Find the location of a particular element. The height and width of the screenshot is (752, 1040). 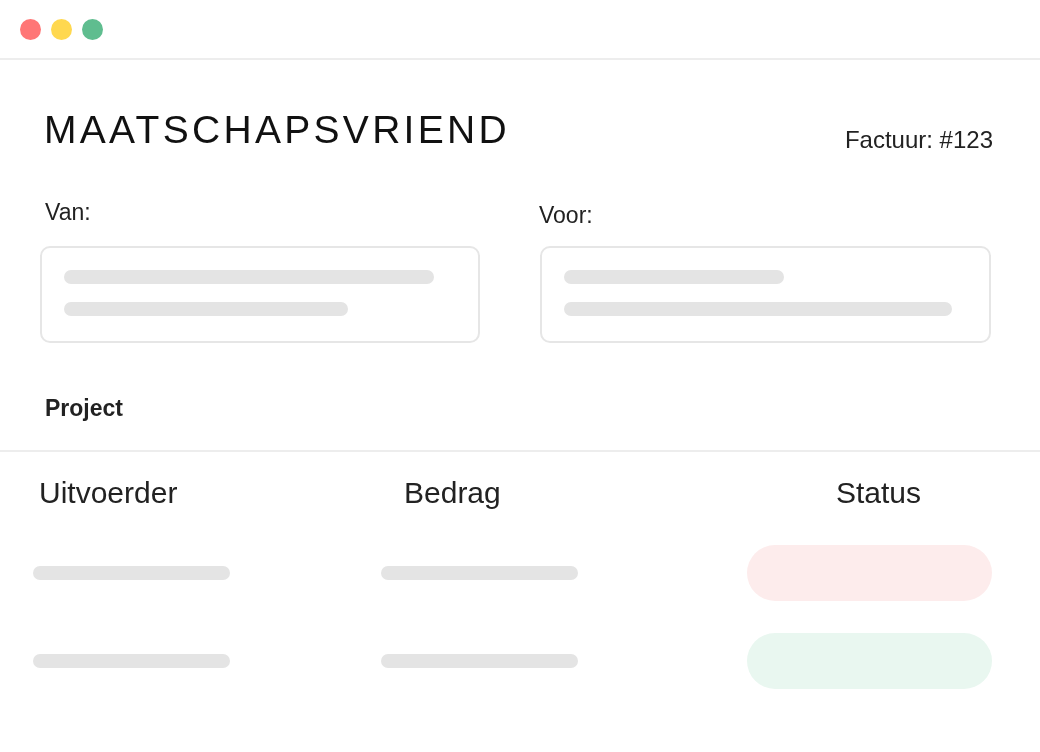

close-button is located at coordinates (30, 29).